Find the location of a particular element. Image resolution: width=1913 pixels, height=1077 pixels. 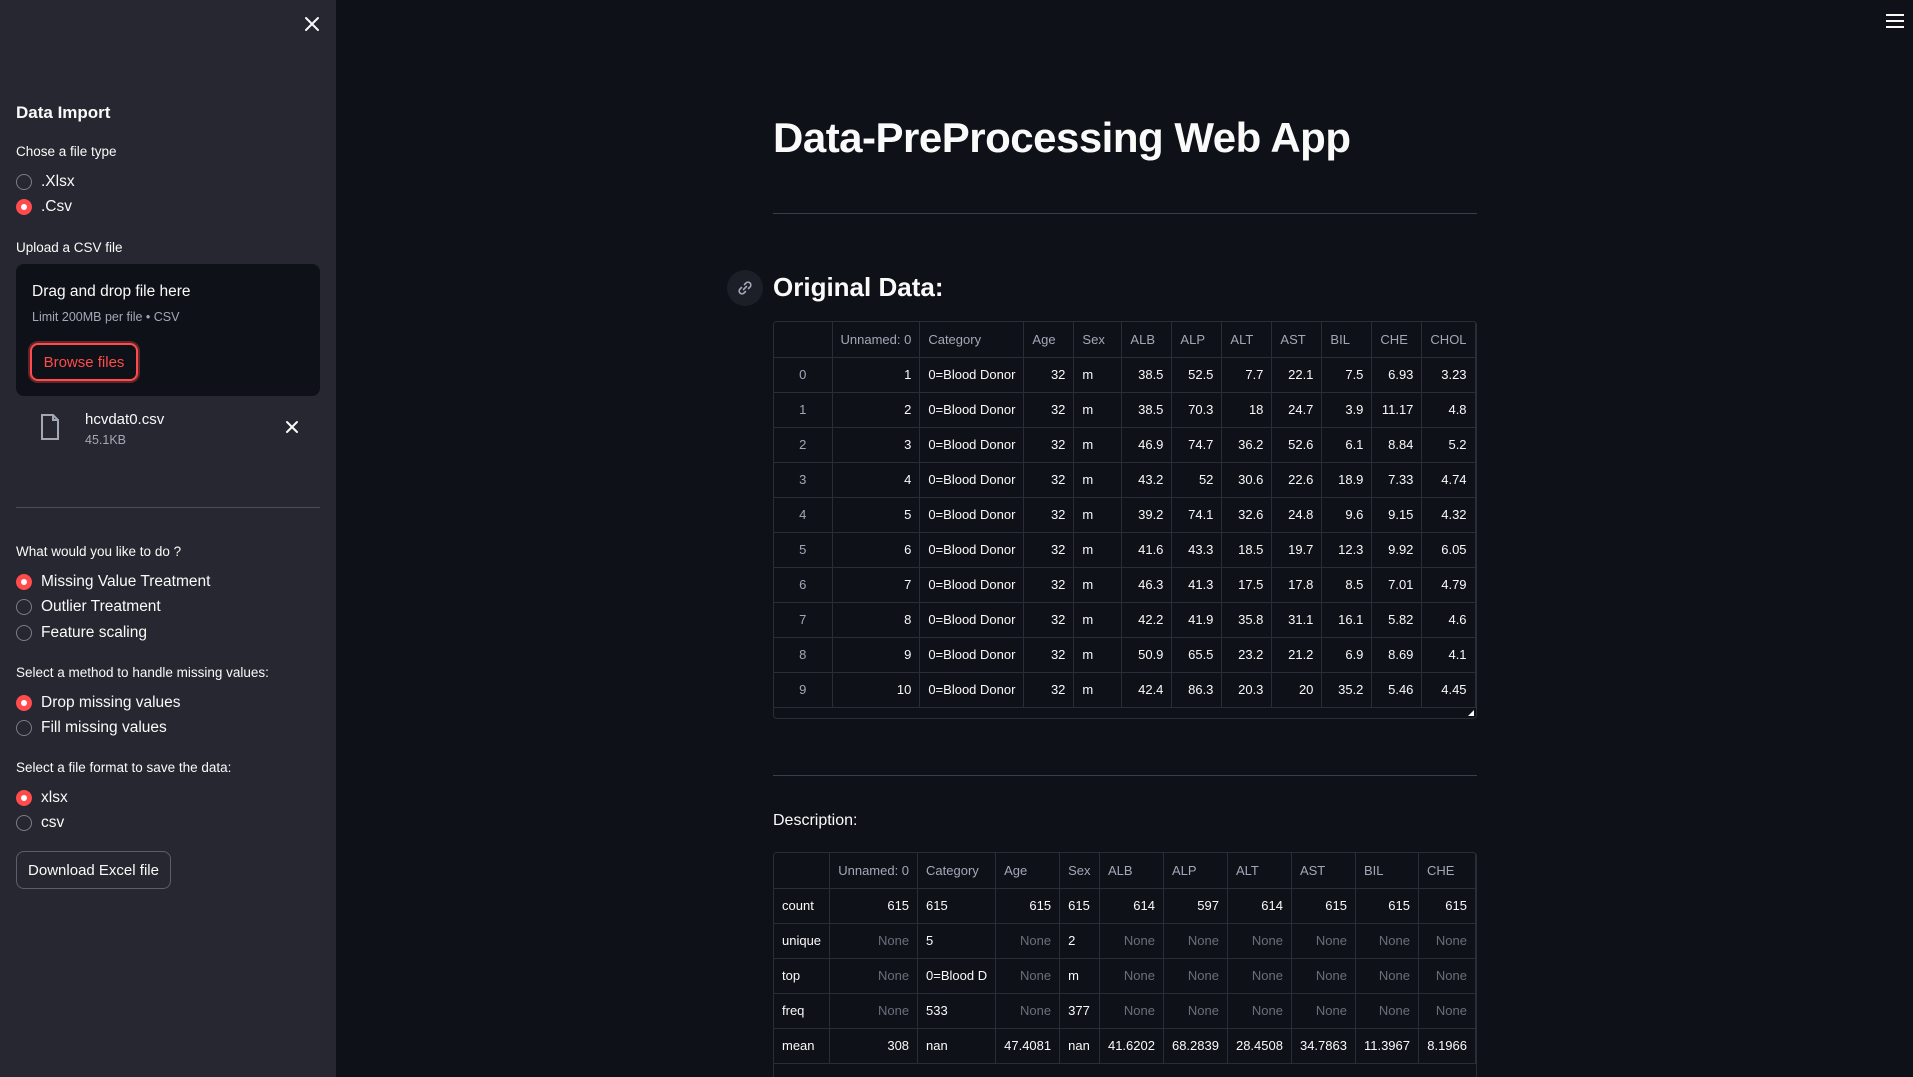

browse-files-button: Browse files is located at coordinates (84, 362).